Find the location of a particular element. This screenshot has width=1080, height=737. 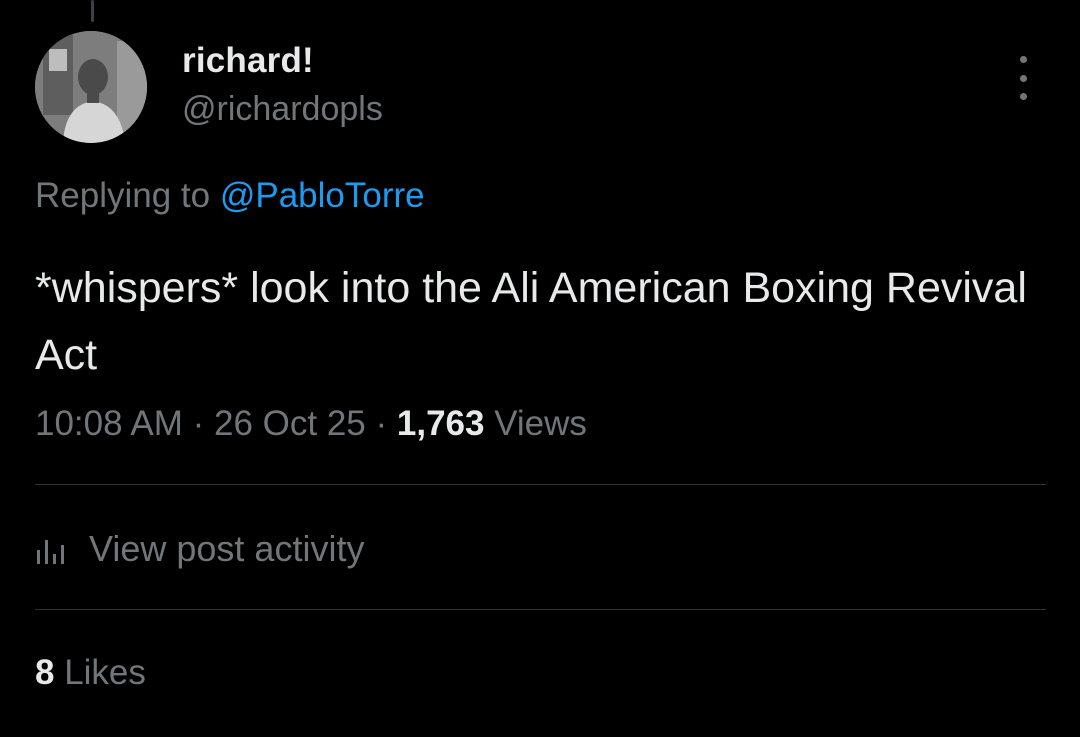

view-post-activity-button: View post activity is located at coordinates (199, 549).